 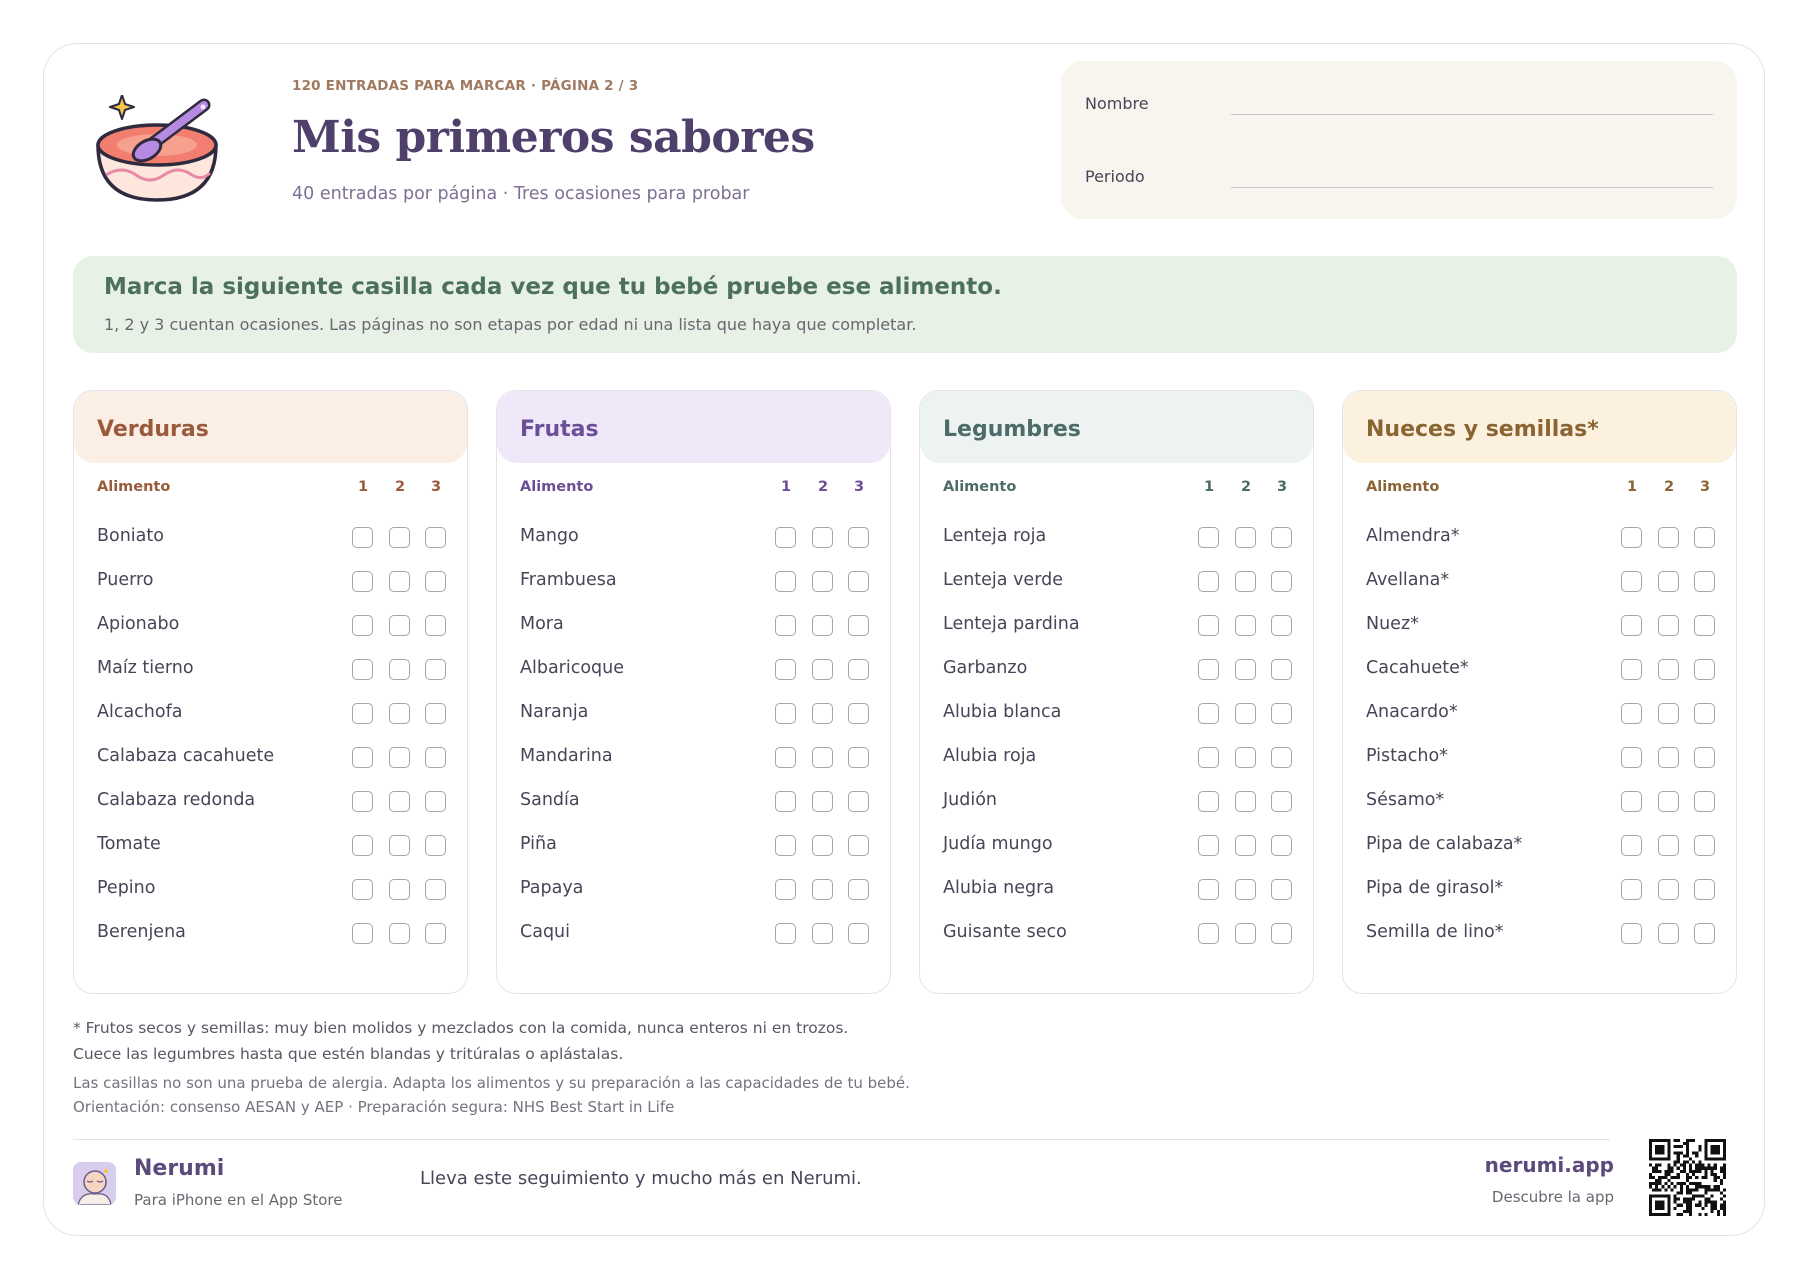 I want to click on name-field, so click(x=1472, y=114).